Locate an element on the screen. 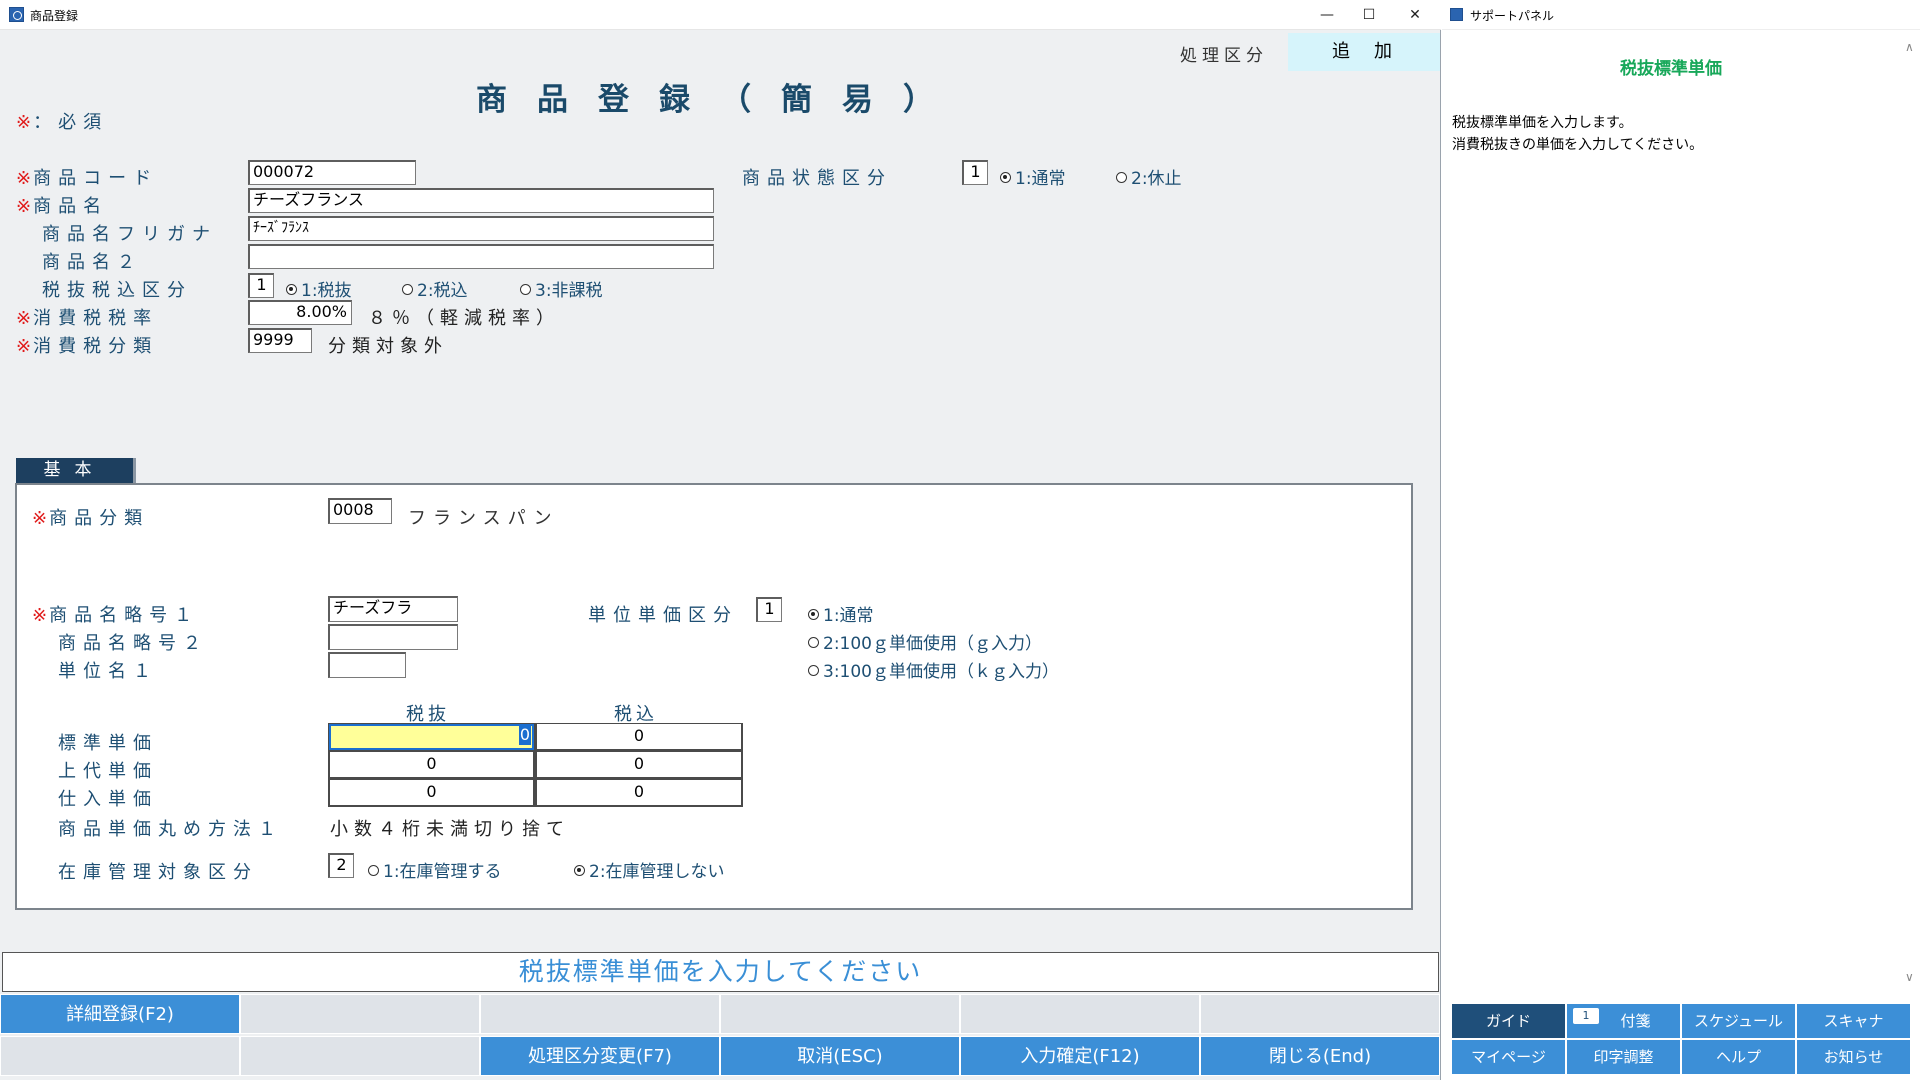 Image resolution: width=1920 pixels, height=1080 pixels. unitprice-option-1: 1:通常 is located at coordinates (841, 613).